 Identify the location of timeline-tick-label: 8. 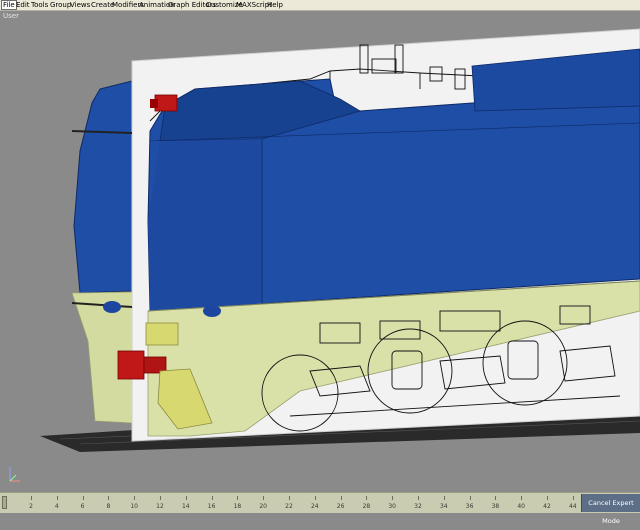
(108, 506).